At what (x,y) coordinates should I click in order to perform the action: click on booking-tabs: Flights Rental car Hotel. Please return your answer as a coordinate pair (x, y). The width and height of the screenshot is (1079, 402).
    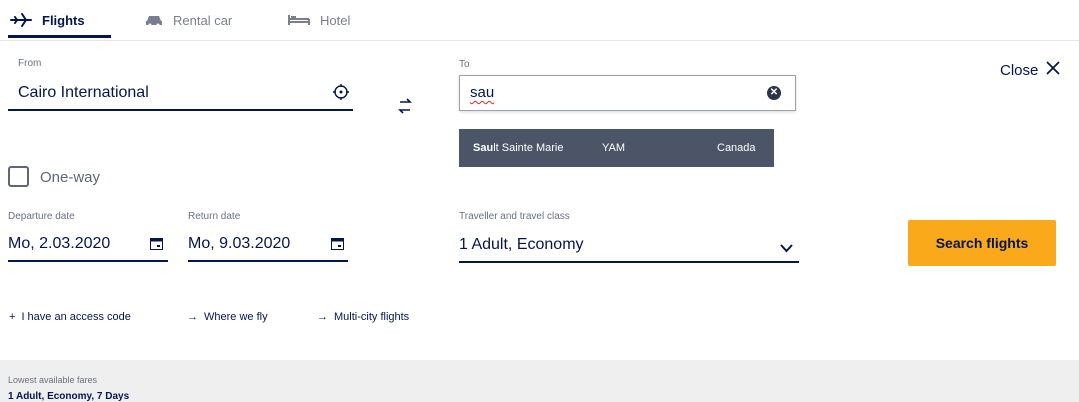
    Looking at the image, I should click on (539, 20).